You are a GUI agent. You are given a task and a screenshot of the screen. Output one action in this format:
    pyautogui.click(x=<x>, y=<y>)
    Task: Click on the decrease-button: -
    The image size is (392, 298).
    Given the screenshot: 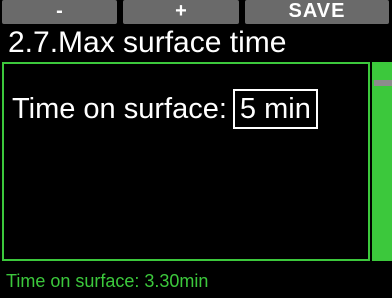 What is the action you would take?
    pyautogui.click(x=59, y=12)
    